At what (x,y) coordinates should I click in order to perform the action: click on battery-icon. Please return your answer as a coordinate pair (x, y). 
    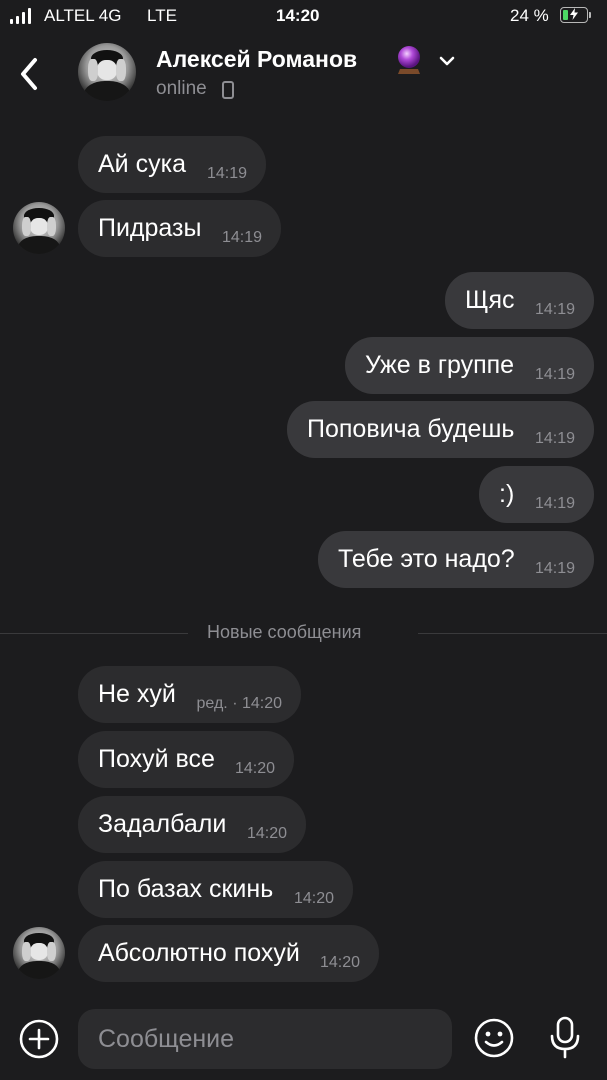
    Looking at the image, I should click on (574, 15).